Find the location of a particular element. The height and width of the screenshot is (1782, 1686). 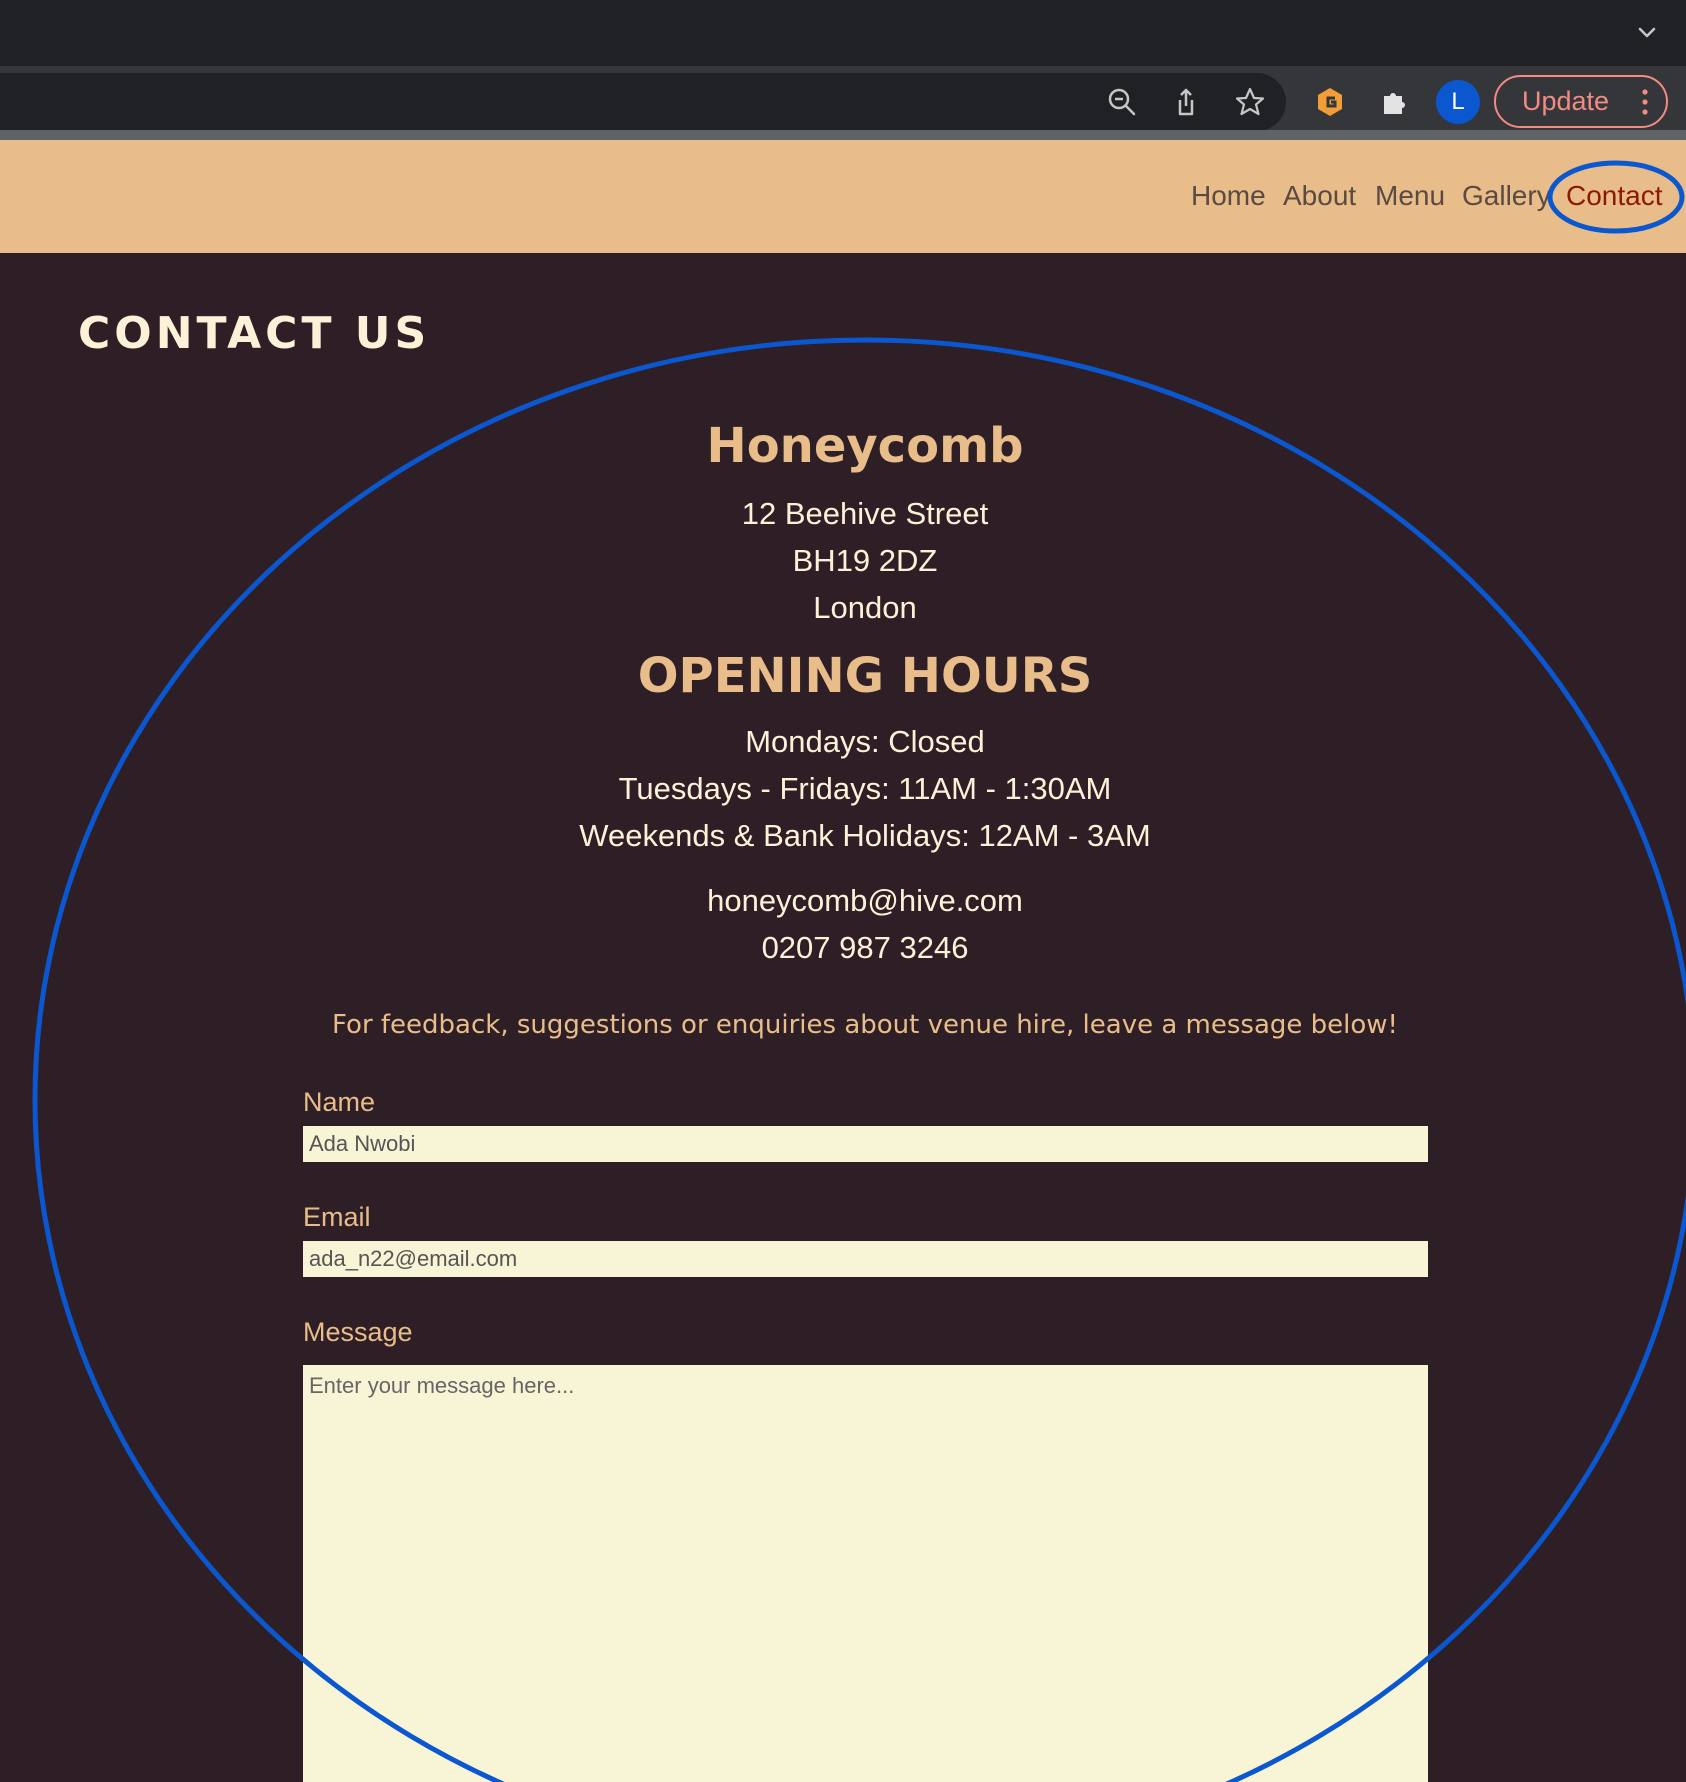

name-input is located at coordinates (865, 1144).